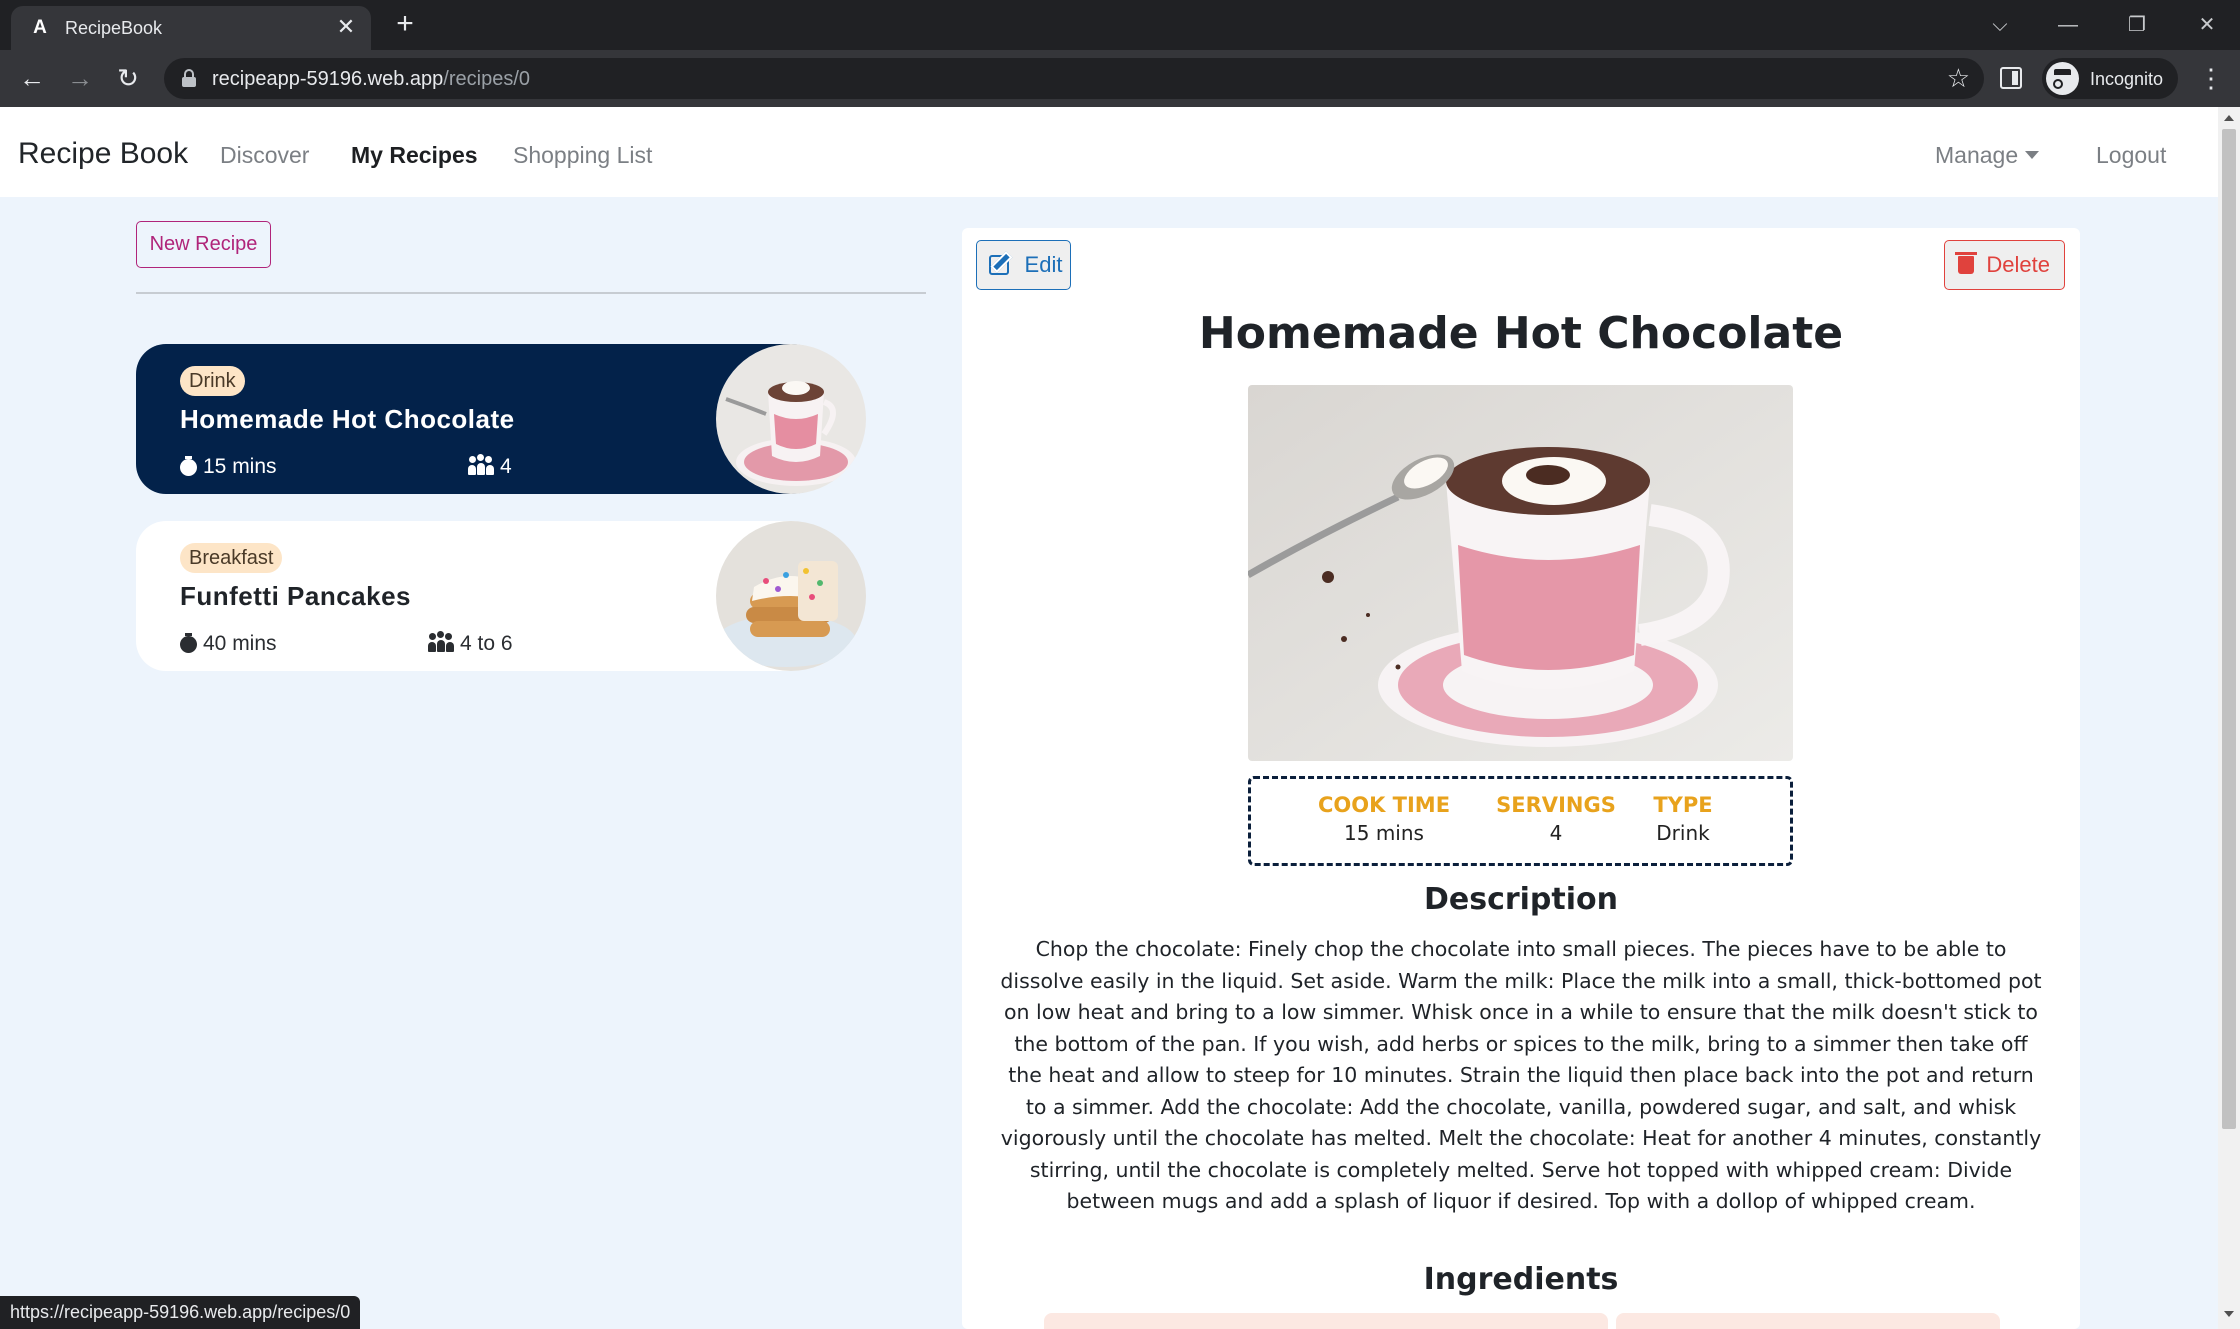 The width and height of the screenshot is (2240, 1329). I want to click on ingredients-heading: Ingredients, so click(1521, 1279).